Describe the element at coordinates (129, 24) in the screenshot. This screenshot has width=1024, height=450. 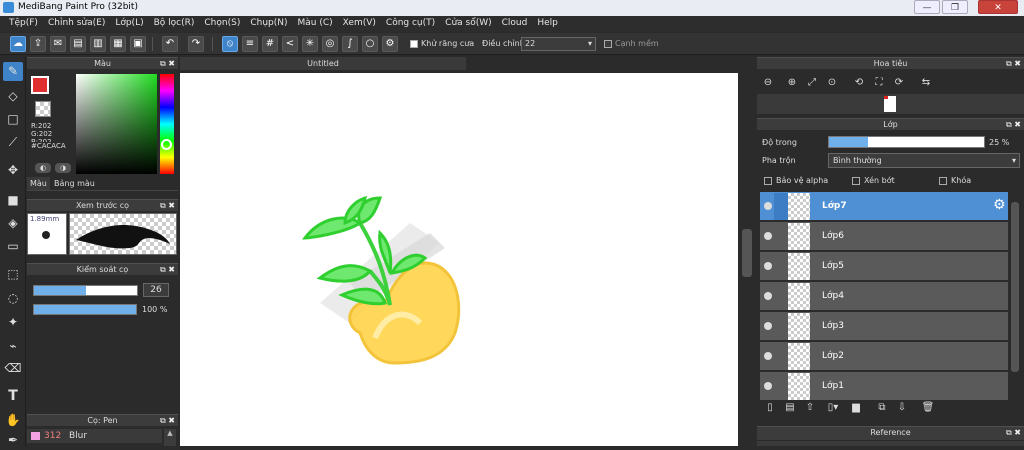
I see `menu-item: Lớp(L)` at that location.